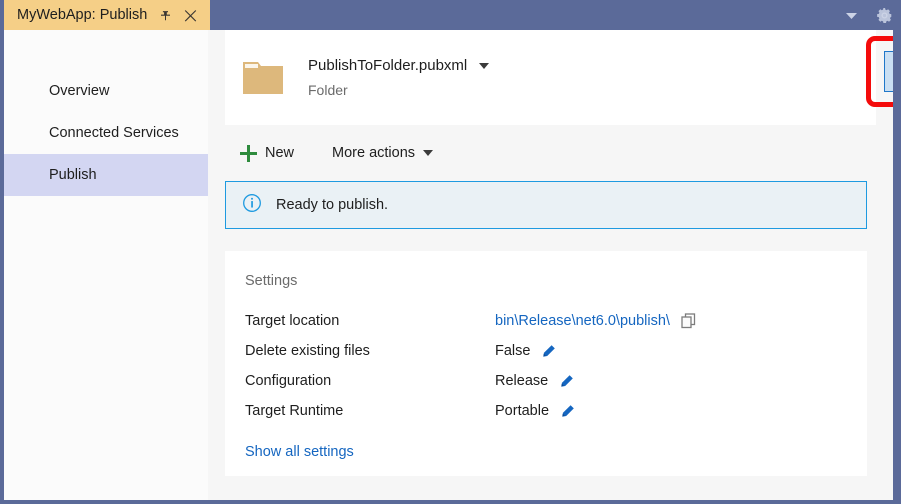 Image resolution: width=901 pixels, height=504 pixels. What do you see at coordinates (307, 351) in the screenshot?
I see `setting-label: Delete existing files` at bounding box center [307, 351].